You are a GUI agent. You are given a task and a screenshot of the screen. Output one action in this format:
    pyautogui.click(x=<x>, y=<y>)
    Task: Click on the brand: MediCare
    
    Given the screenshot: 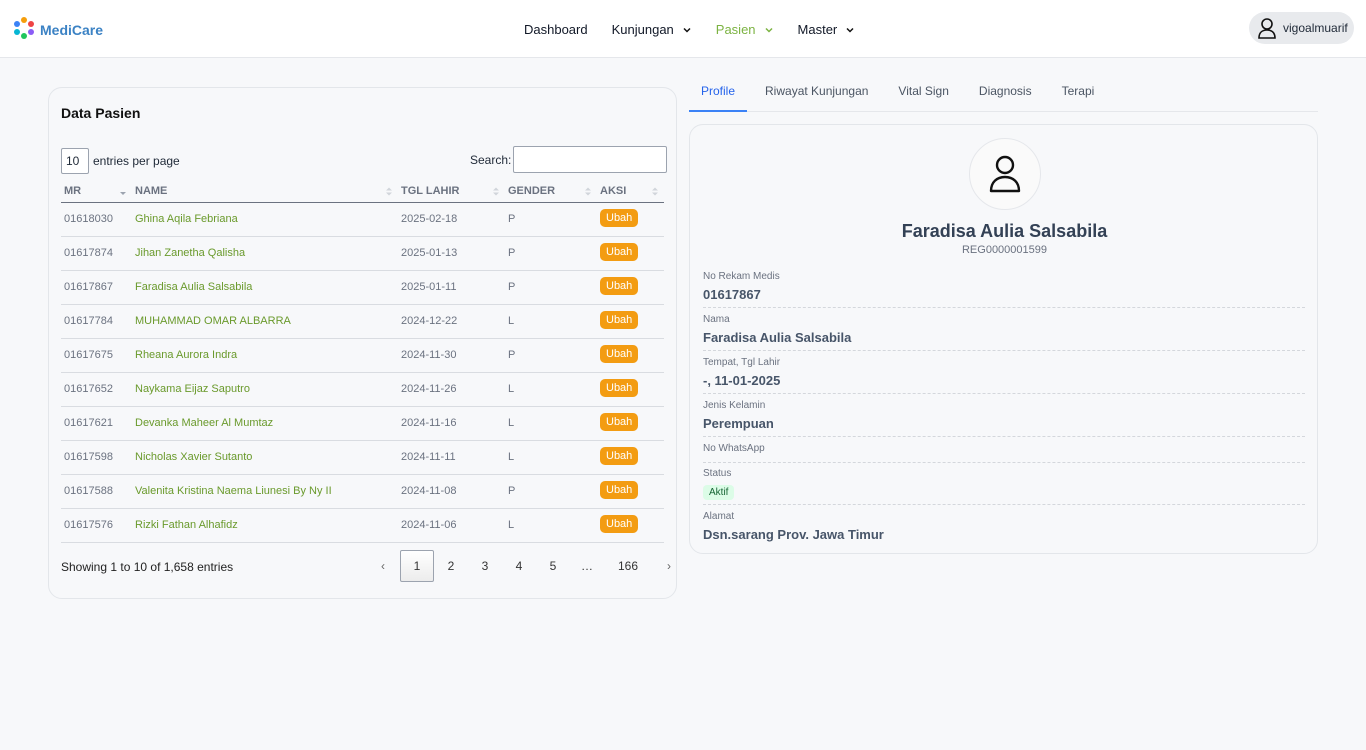 What is the action you would take?
    pyautogui.click(x=57, y=29)
    